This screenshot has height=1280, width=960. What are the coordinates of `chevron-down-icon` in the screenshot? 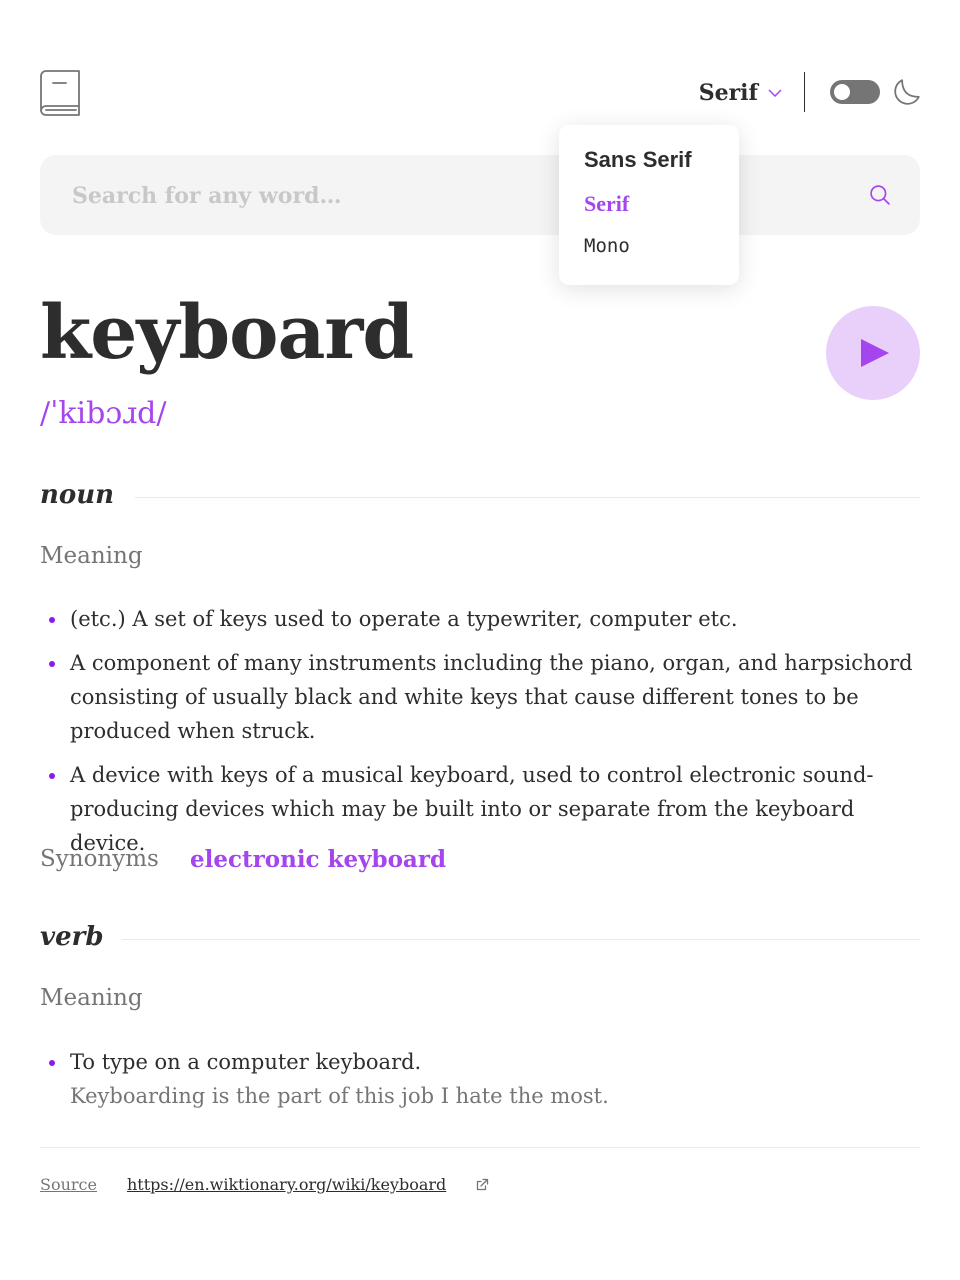 It's located at (775, 93).